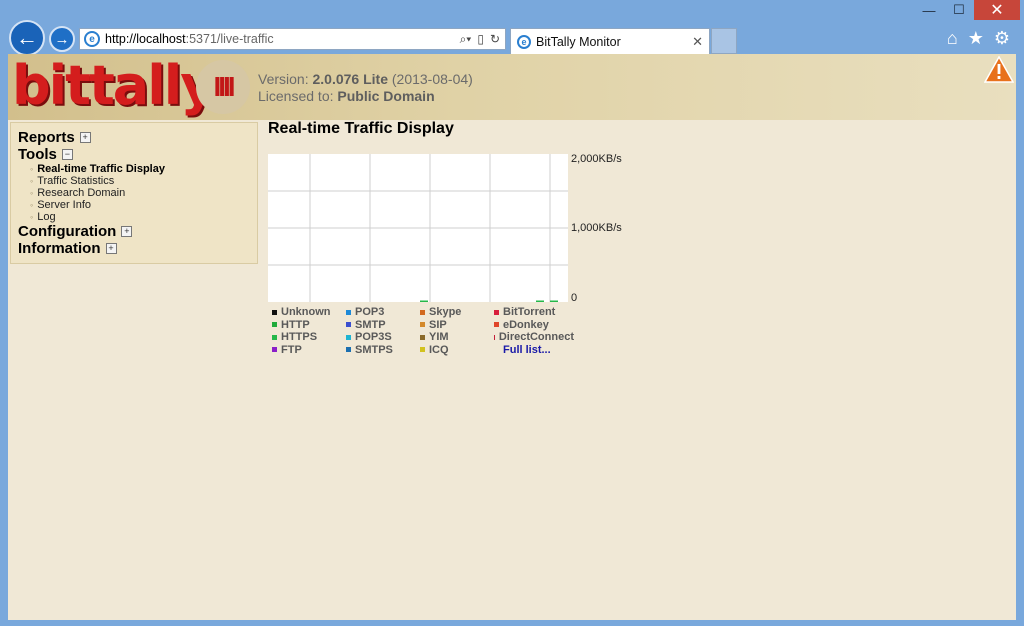 Image resolution: width=1024 pixels, height=626 pixels. Describe the element at coordinates (312, 350) in the screenshot. I see `legend-item: FTP` at that location.